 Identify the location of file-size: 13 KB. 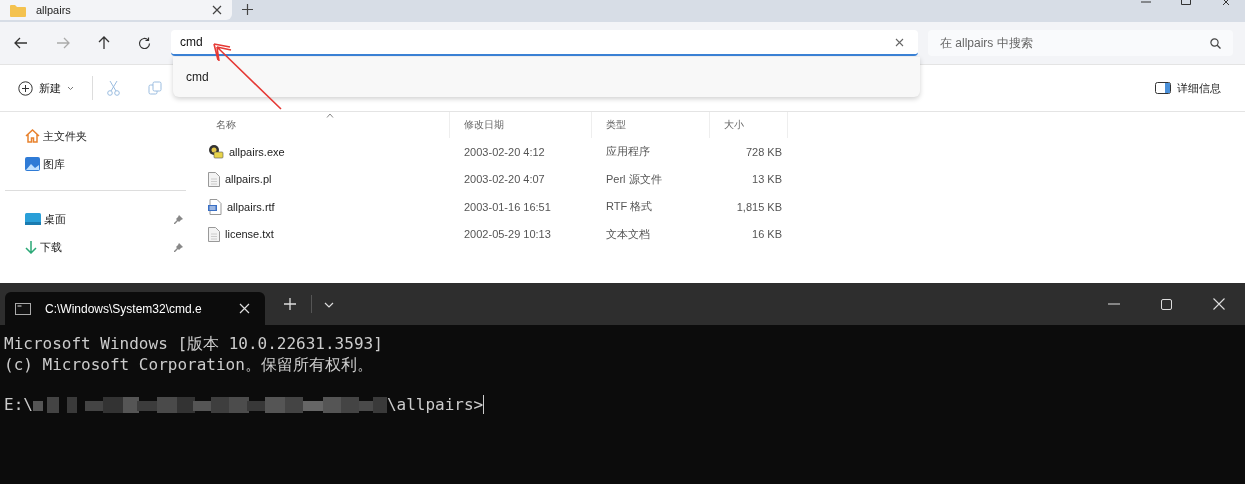
(767, 179).